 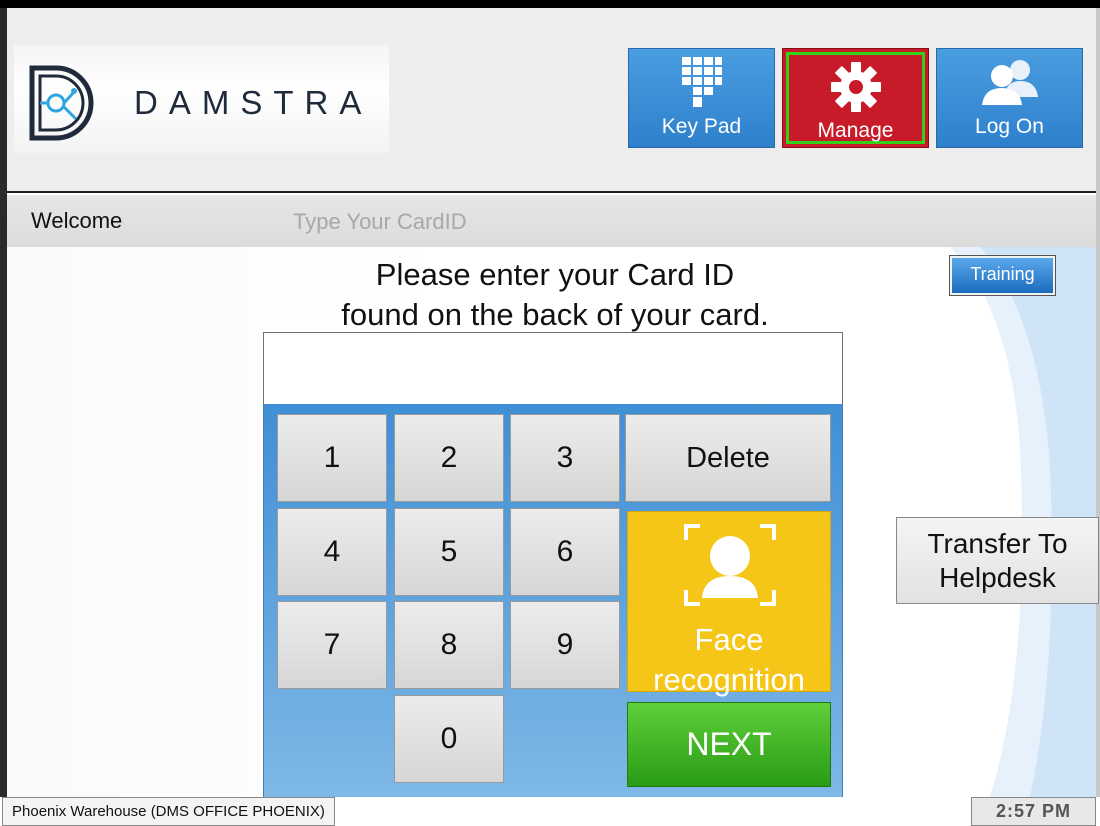 What do you see at coordinates (728, 458) in the screenshot?
I see `delete-button: Delete` at bounding box center [728, 458].